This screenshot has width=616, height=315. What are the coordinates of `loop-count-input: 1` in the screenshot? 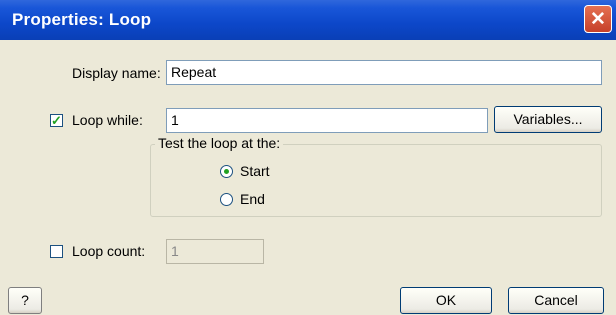 It's located at (215, 251).